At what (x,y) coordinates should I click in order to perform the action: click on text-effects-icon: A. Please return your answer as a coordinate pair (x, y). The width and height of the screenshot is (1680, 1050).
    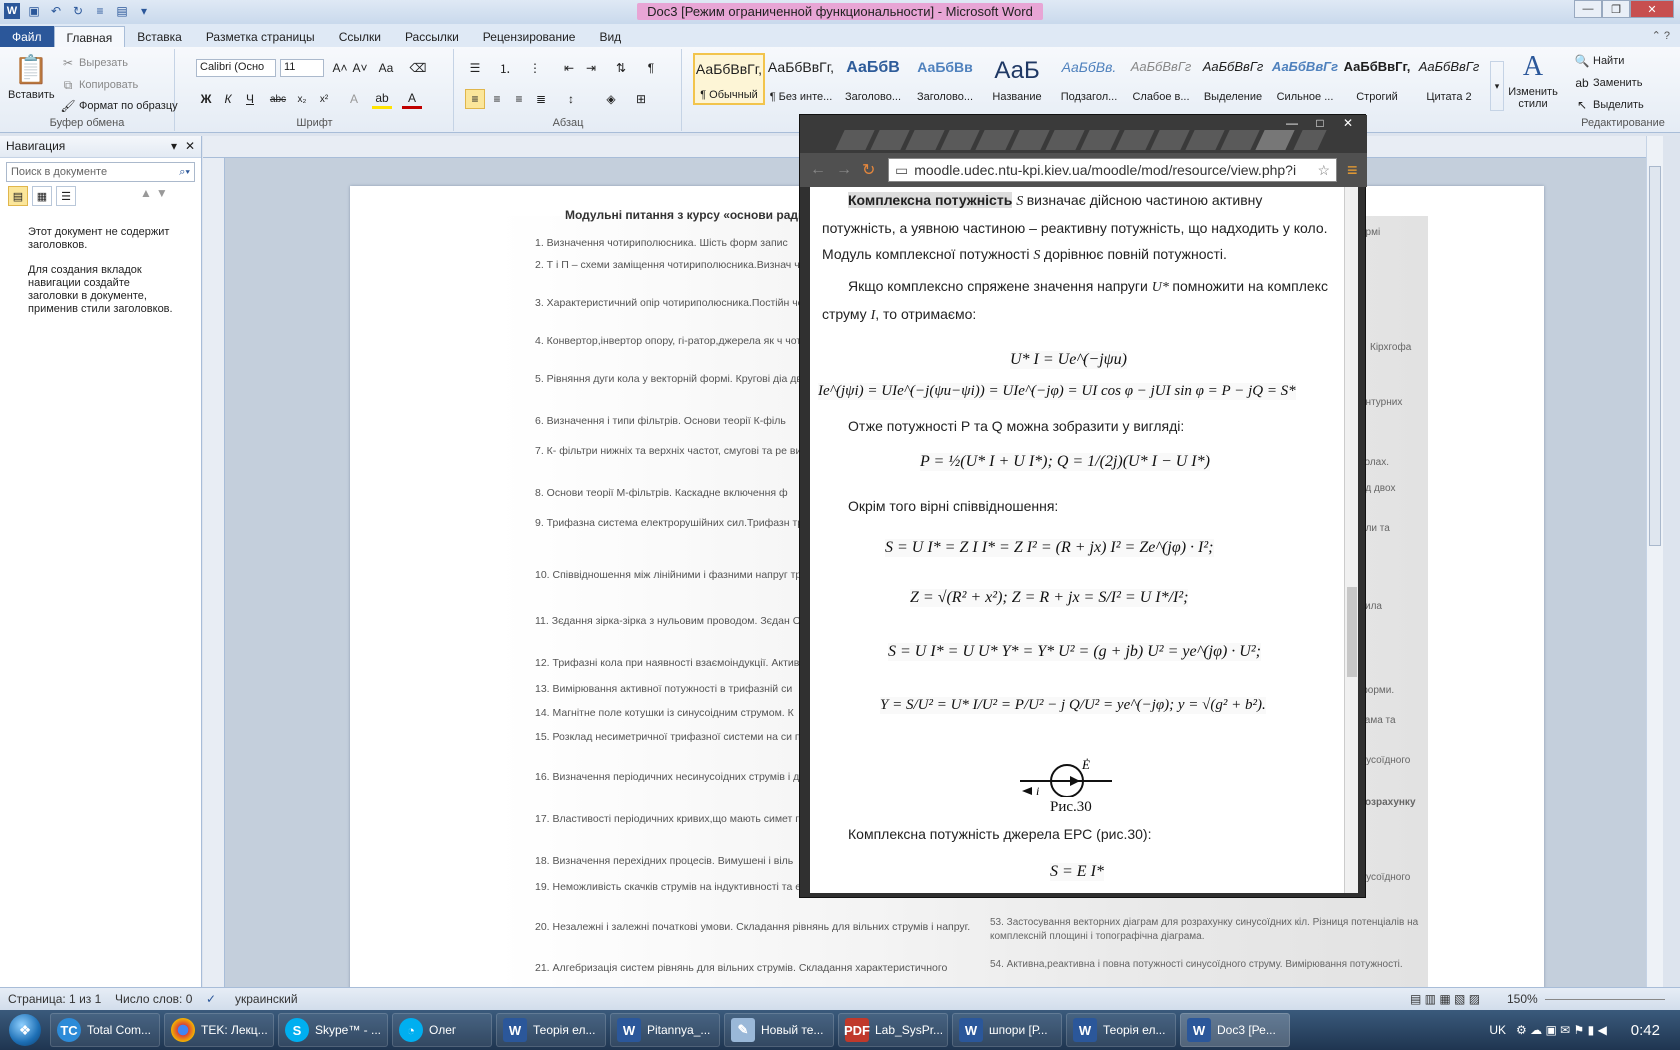
    Looking at the image, I should click on (354, 99).